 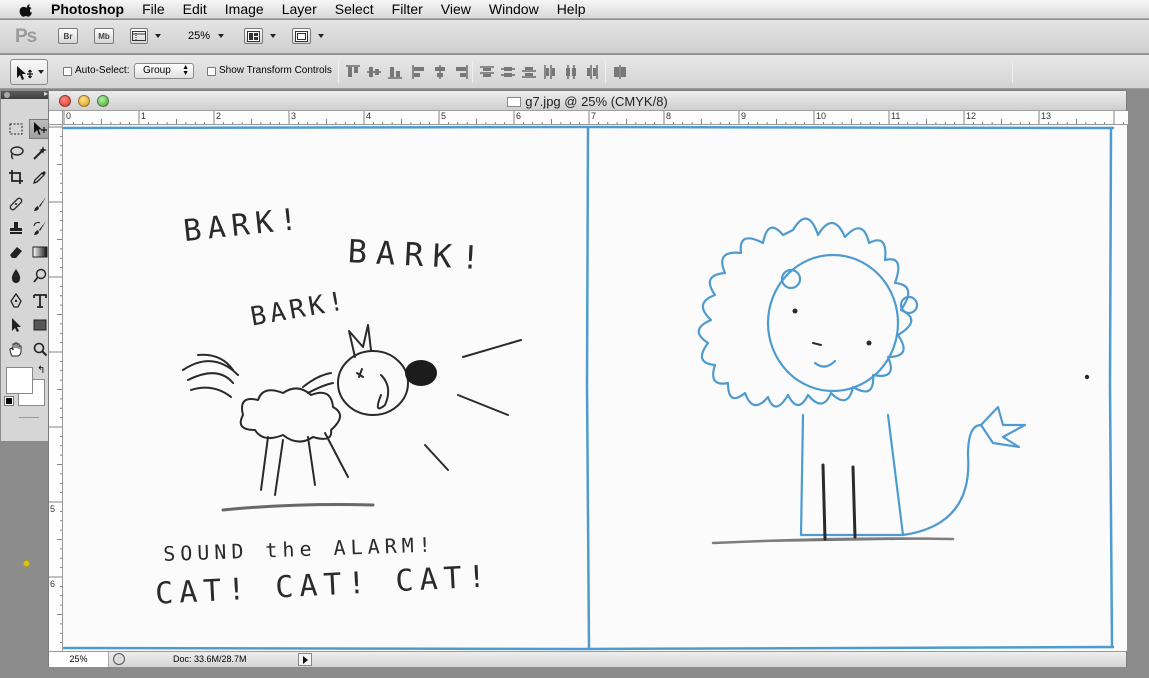 I want to click on crop-tool, so click(x=16, y=177).